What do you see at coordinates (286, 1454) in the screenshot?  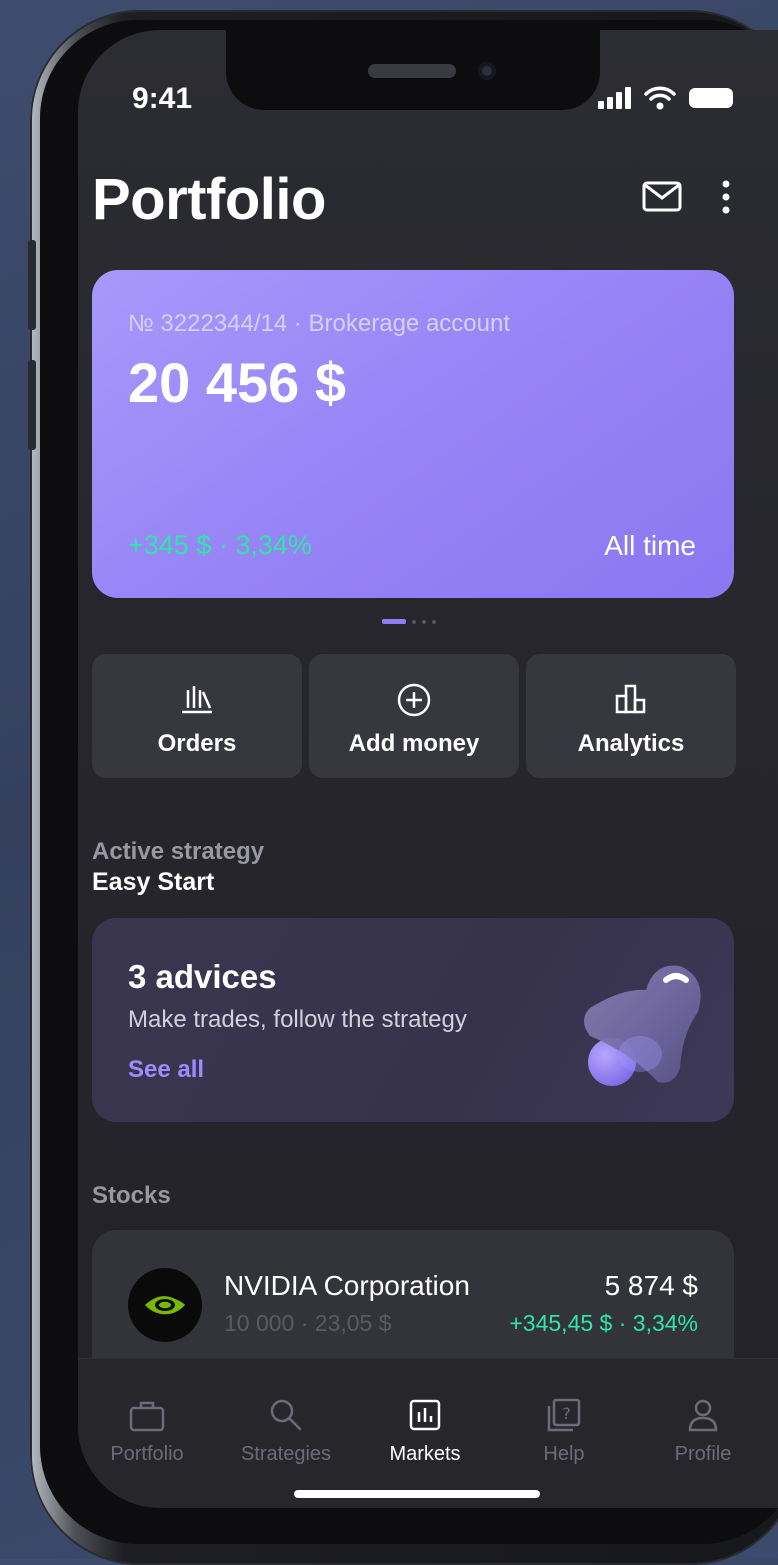 I see `tab-label: Strategies` at bounding box center [286, 1454].